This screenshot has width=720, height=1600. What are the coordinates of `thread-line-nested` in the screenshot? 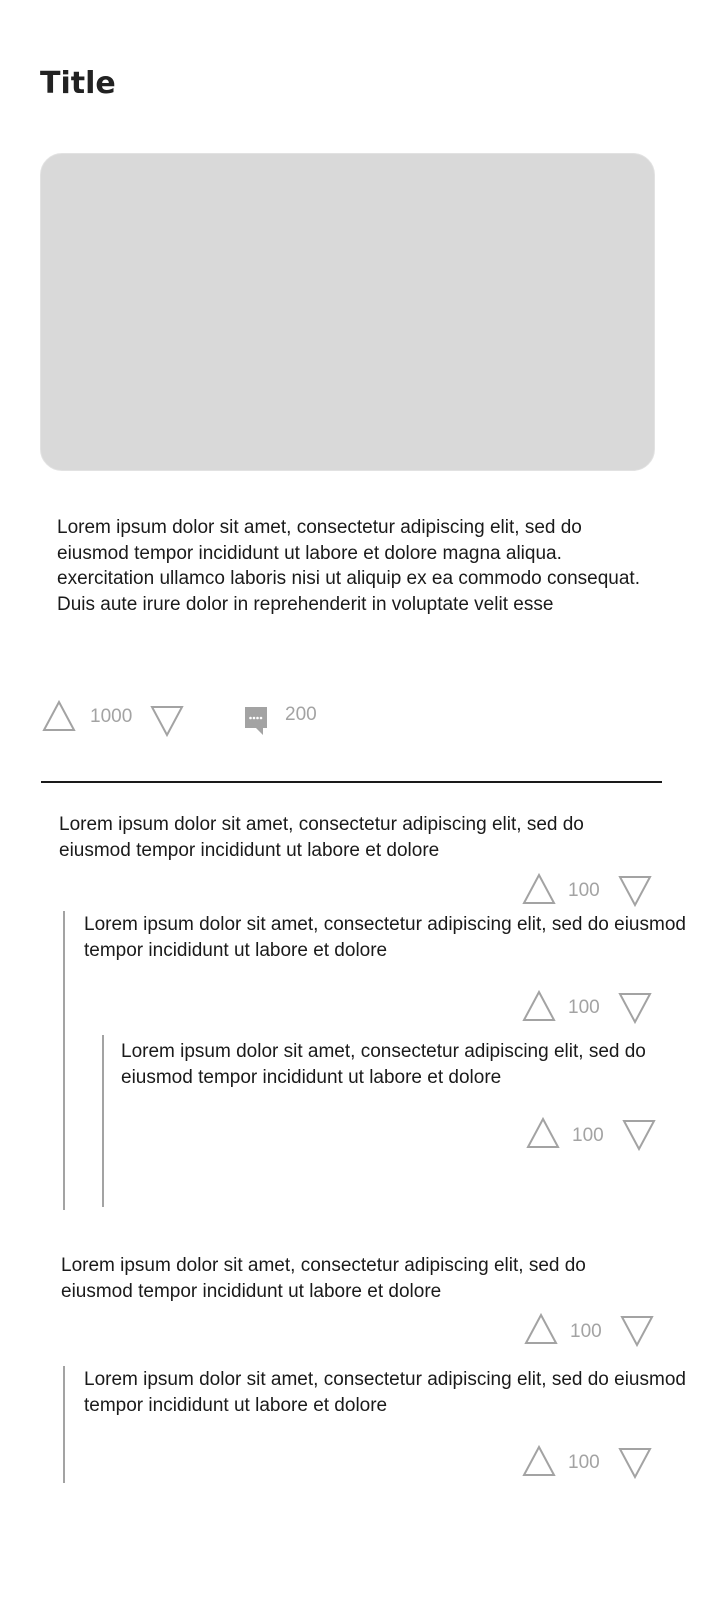 It's located at (103, 1121).